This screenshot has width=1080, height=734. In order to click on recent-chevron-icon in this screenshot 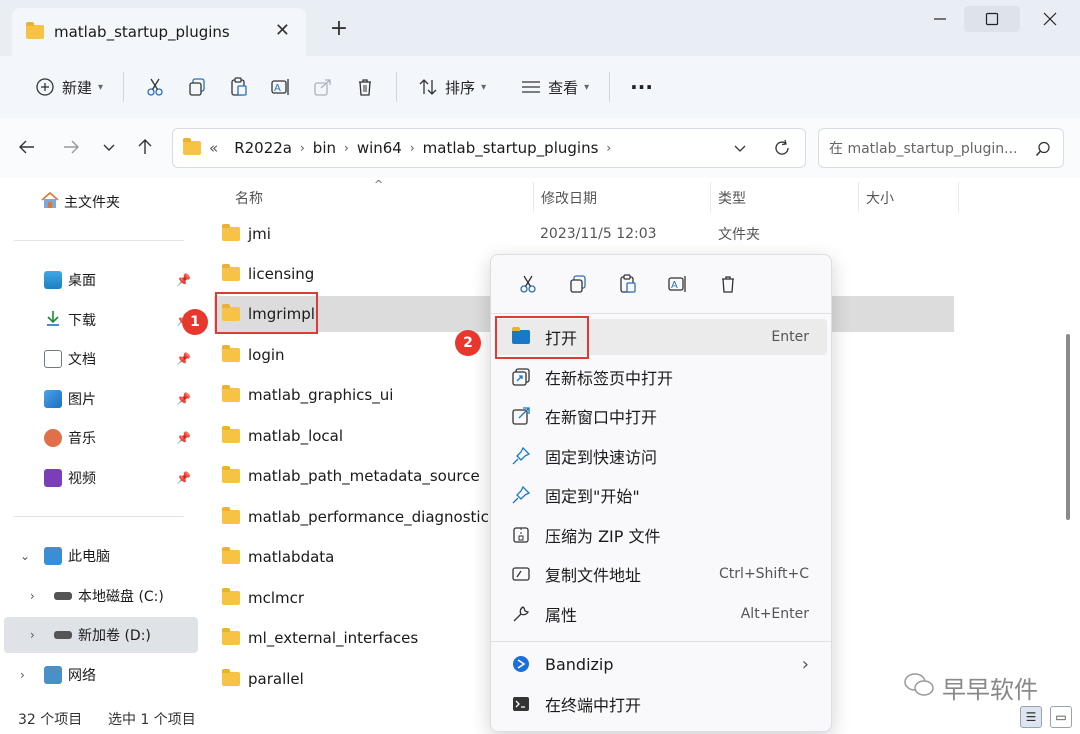, I will do `click(109, 149)`.